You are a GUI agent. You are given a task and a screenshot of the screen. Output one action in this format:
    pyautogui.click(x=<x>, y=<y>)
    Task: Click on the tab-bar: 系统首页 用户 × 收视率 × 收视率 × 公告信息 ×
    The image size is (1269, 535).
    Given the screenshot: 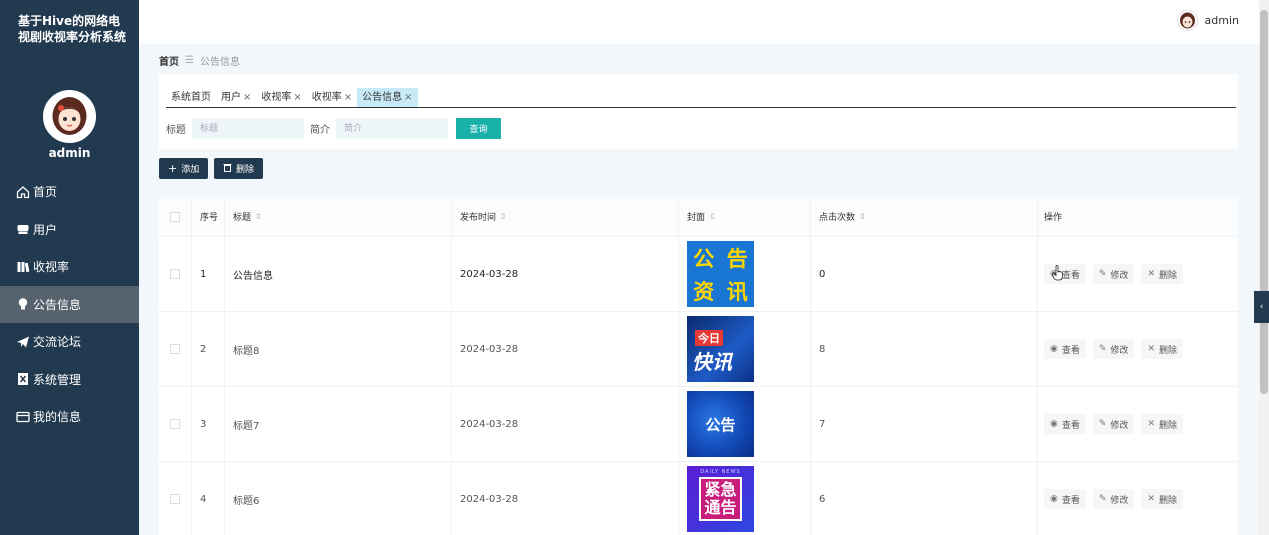 What is the action you would take?
    pyautogui.click(x=701, y=98)
    